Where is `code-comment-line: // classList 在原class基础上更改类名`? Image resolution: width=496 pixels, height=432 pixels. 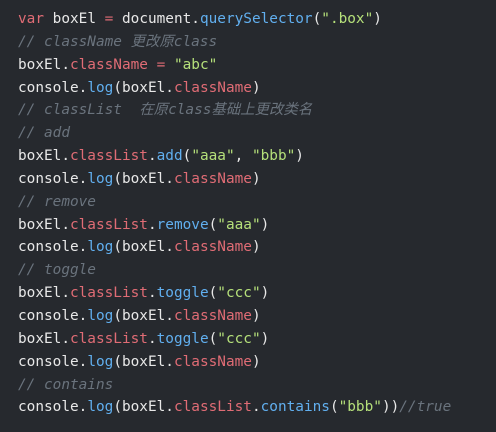
code-comment-line: // classList 在原class基础上更改类名 is located at coordinates (248, 110).